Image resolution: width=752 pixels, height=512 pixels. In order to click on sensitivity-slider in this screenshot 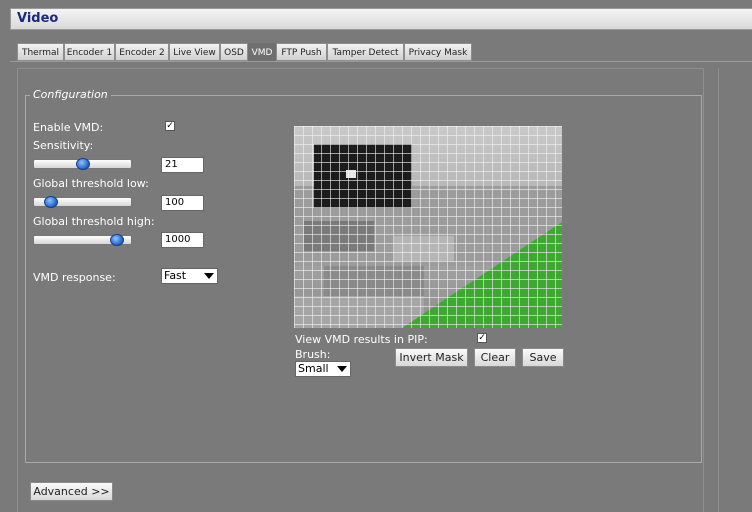, I will do `click(82, 164)`.